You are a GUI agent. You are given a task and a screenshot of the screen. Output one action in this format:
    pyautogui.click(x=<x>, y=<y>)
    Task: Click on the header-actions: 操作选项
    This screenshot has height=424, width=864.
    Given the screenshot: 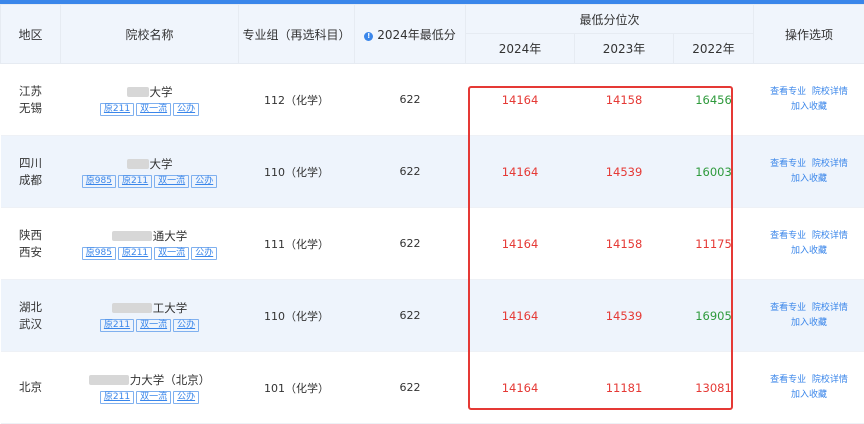 What is the action you would take?
    pyautogui.click(x=809, y=34)
    